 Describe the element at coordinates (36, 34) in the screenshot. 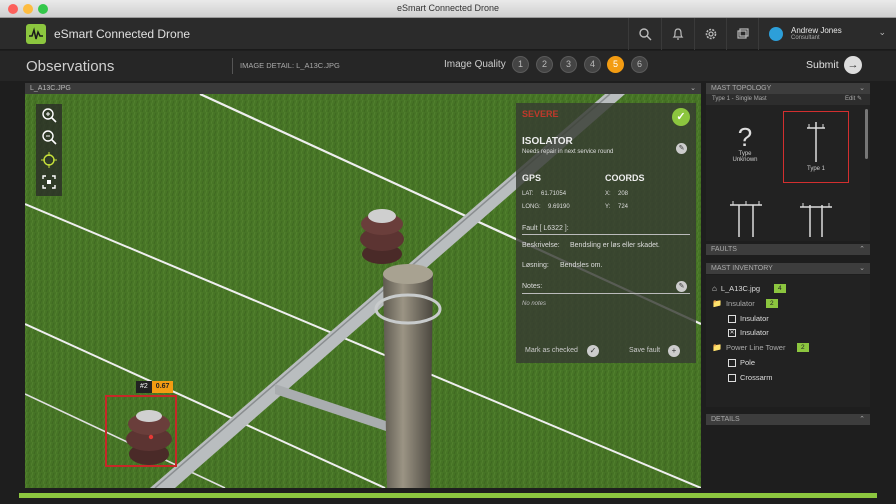

I see `app-logo-icon` at that location.